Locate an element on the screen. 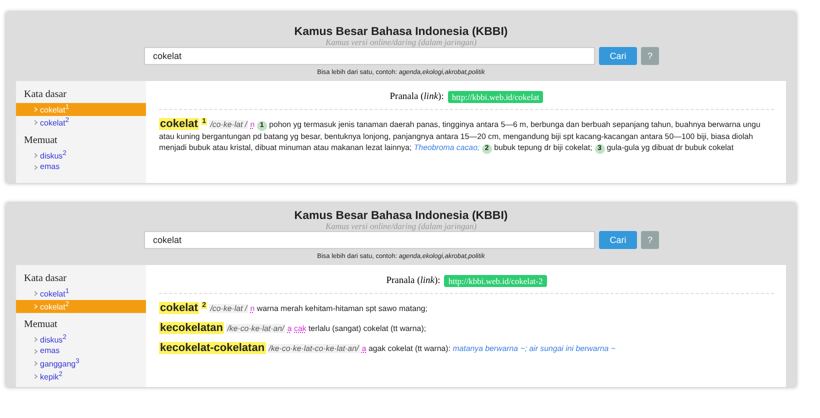  sidebar-item: ganggang$^{3}$ is located at coordinates (81, 363).